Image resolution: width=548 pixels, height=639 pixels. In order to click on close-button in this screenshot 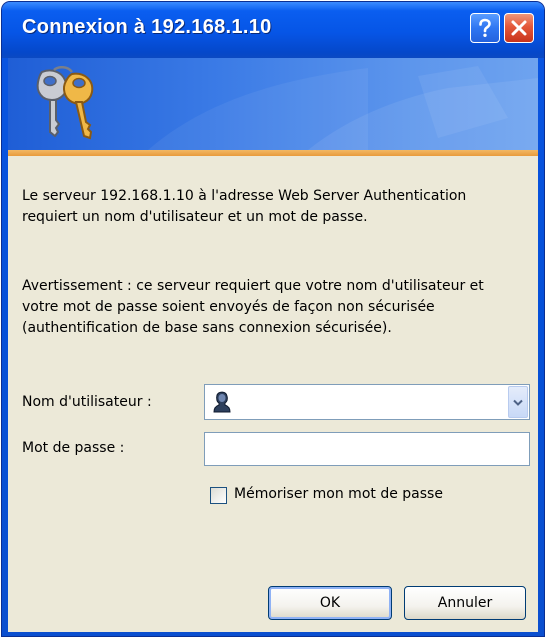, I will do `click(519, 28)`.